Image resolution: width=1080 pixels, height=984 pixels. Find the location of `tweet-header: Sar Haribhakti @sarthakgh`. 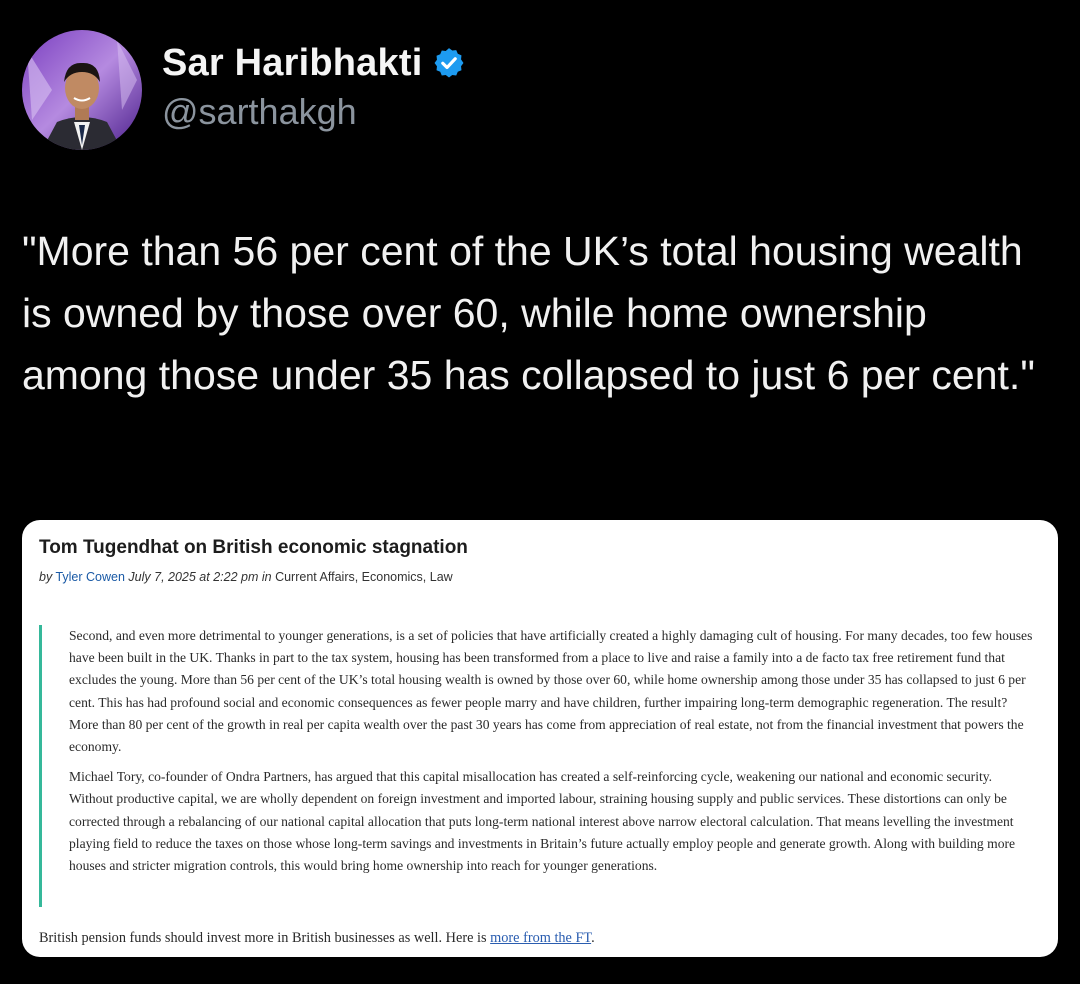

tweet-header: Sar Haribhakti @sarthakgh is located at coordinates (244, 90).